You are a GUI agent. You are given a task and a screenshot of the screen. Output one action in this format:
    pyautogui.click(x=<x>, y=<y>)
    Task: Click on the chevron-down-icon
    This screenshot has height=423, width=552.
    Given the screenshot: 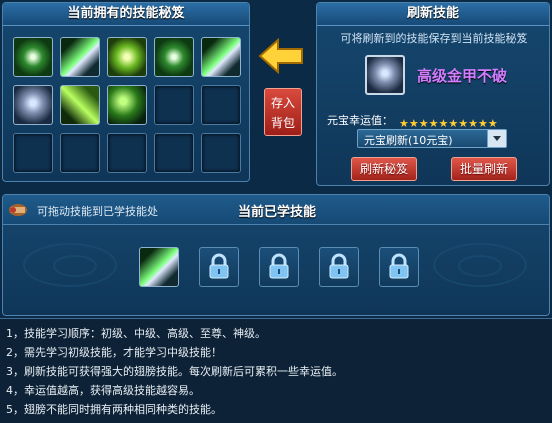 What is the action you would take?
    pyautogui.click(x=496, y=138)
    